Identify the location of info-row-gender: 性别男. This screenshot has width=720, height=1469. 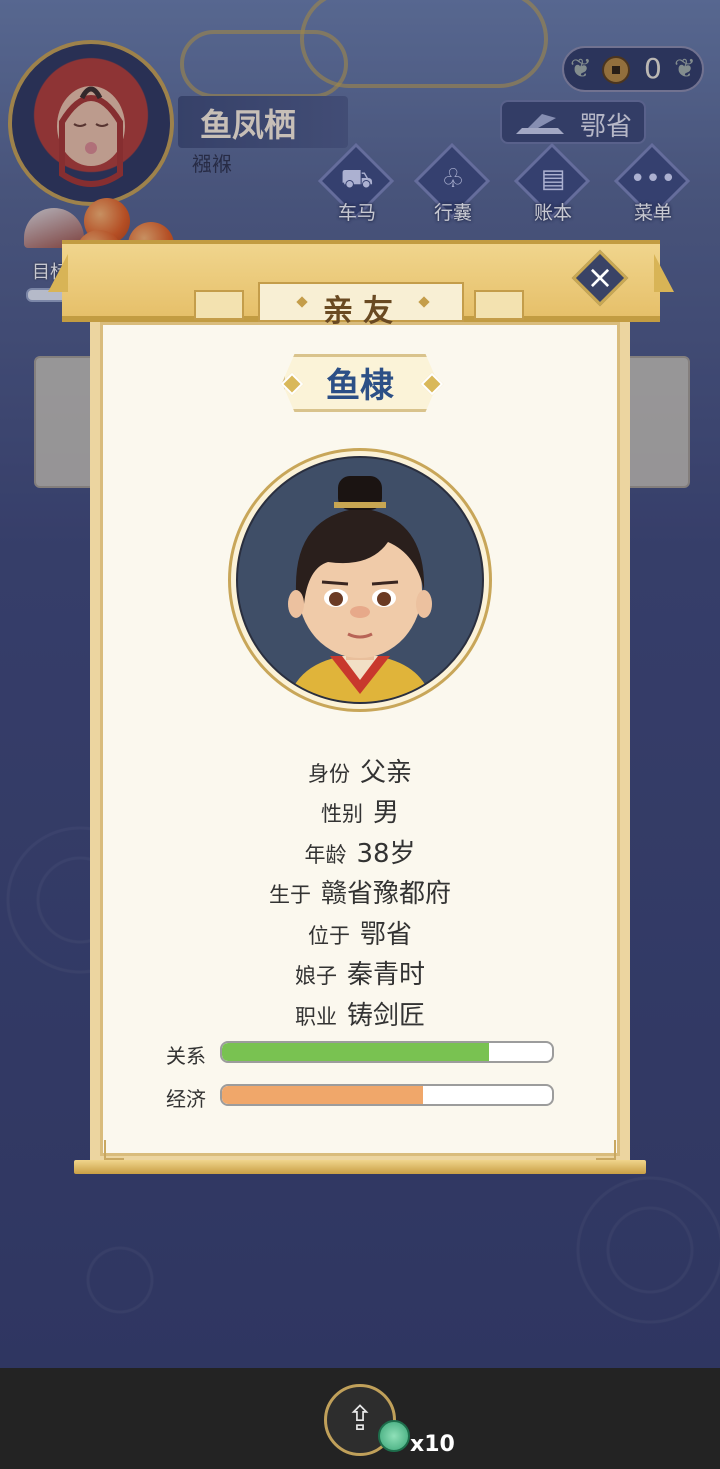
(360, 810).